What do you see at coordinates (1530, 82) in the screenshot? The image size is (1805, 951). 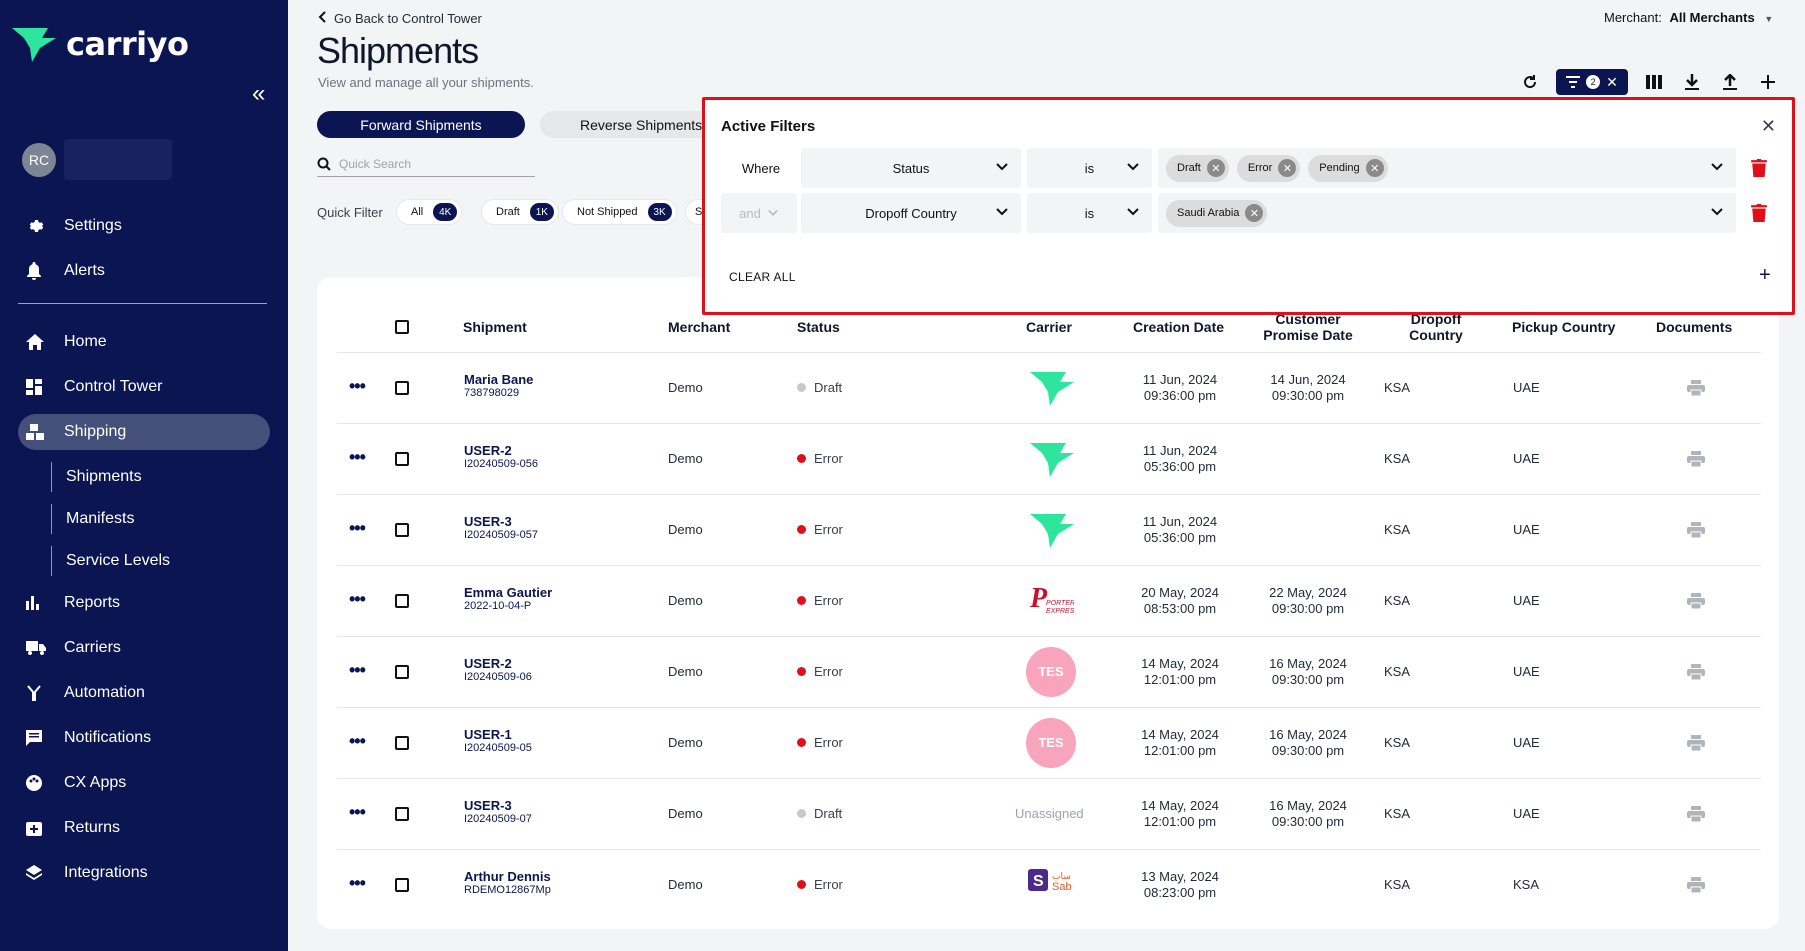 I see `refresh-button` at bounding box center [1530, 82].